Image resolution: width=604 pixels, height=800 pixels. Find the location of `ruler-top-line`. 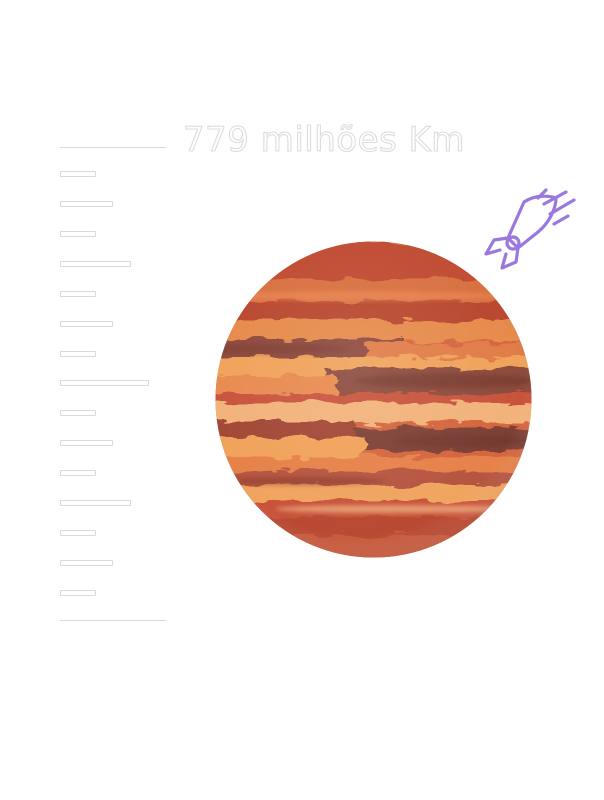

ruler-top-line is located at coordinates (113, 147).